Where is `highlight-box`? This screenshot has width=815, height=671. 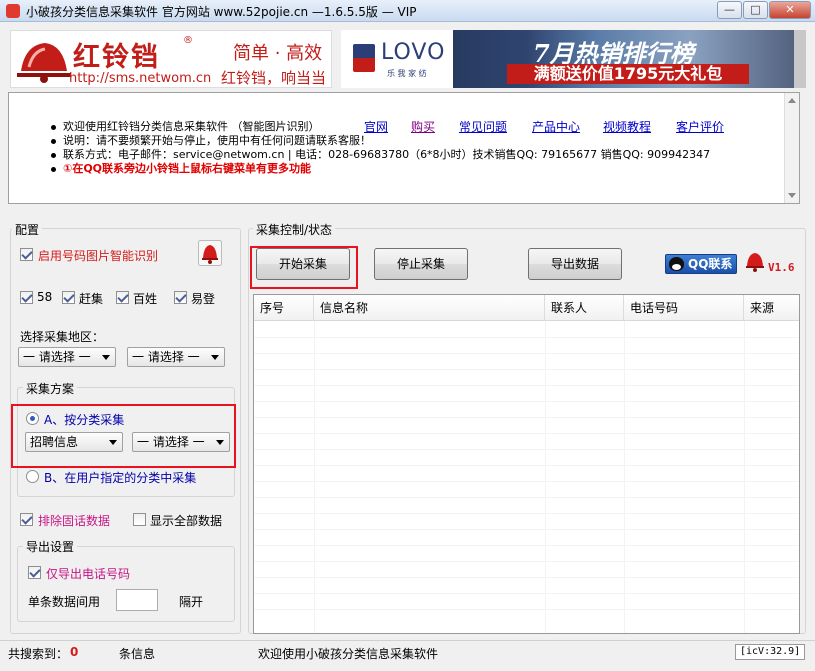 highlight-box is located at coordinates (304, 267).